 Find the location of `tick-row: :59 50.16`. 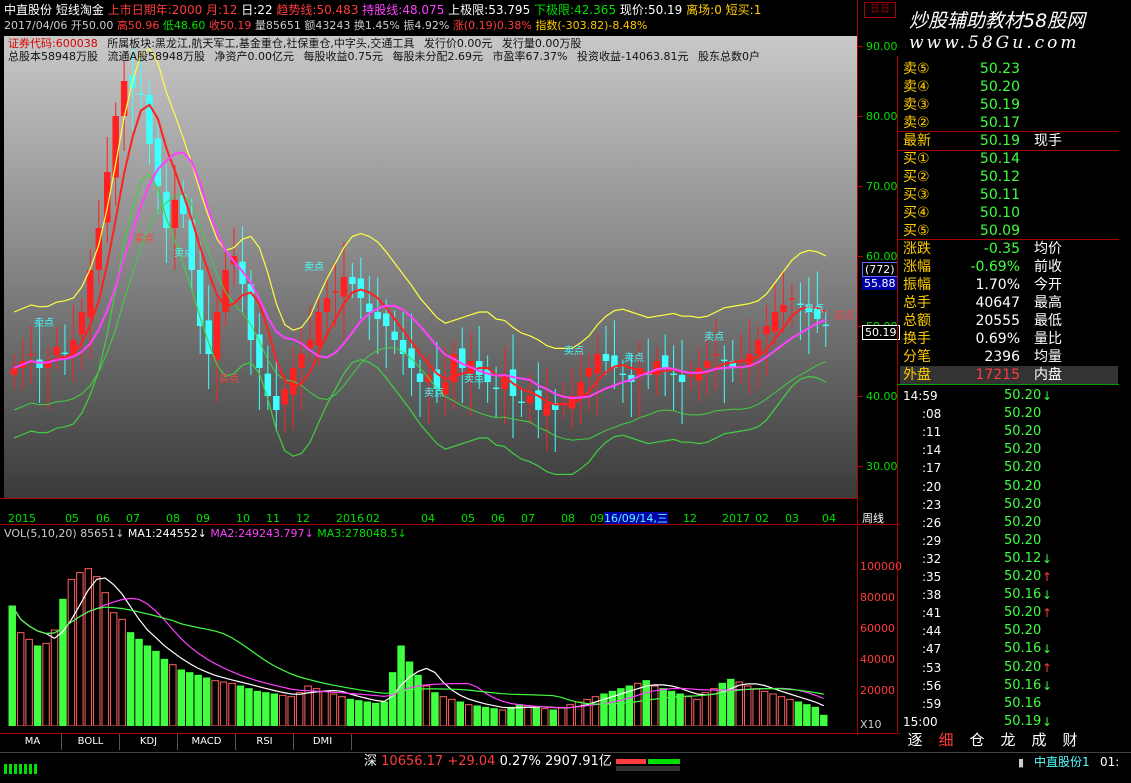

tick-row: :59 50.16 is located at coordinates (1009, 704).